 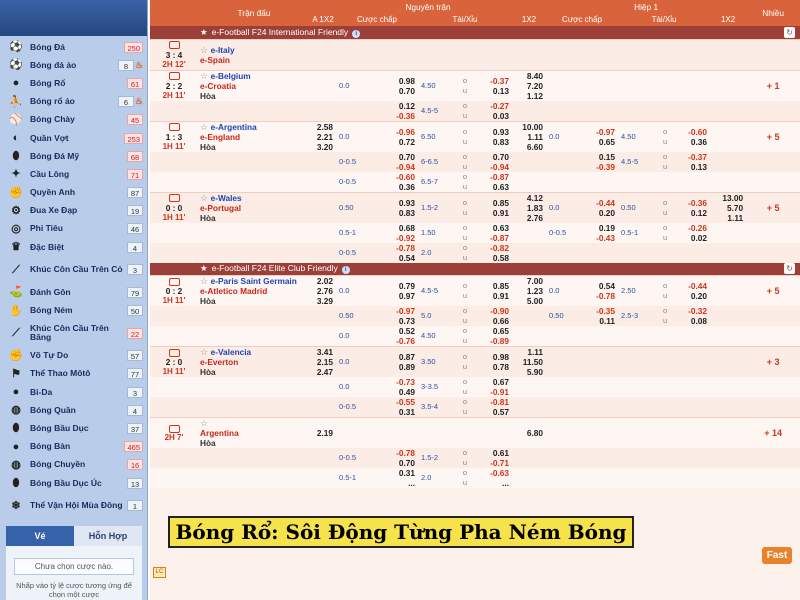 What do you see at coordinates (691, 228) in the screenshot?
I see `odds-value: -0.26` at bounding box center [691, 228].